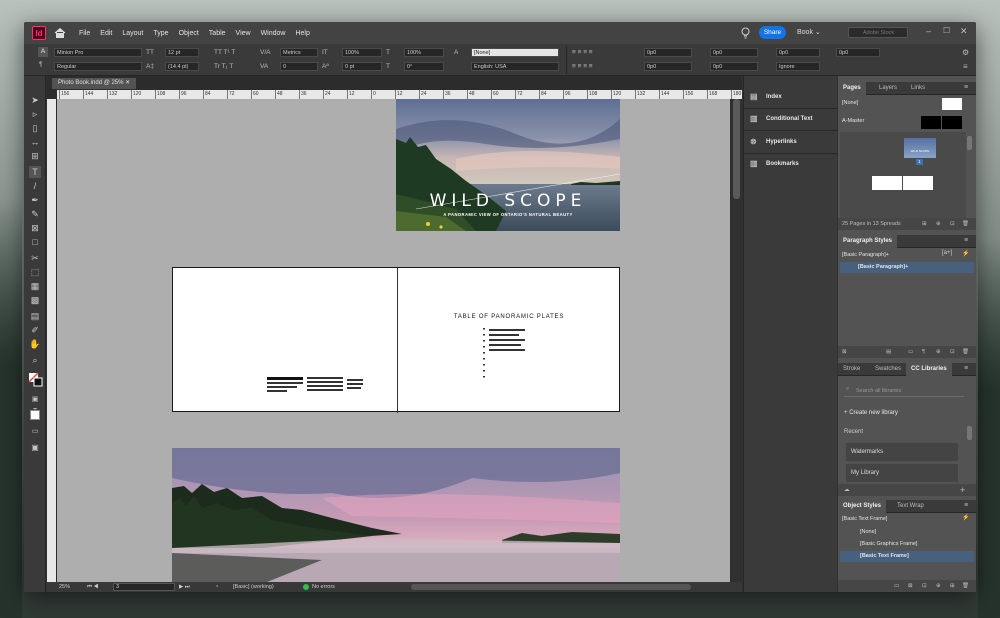 The height and width of the screenshot is (618, 1000). What do you see at coordinates (35, 228) in the screenshot?
I see `rectangle-frame-tool-icon: ⊠` at bounding box center [35, 228].